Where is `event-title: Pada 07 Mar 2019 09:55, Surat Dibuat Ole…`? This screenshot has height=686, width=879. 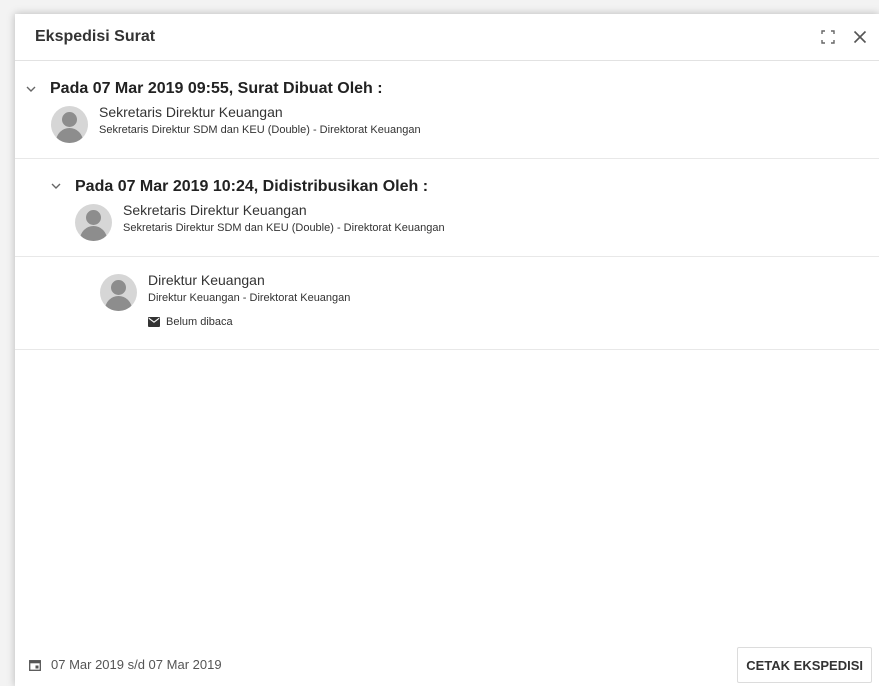
event-title: Pada 07 Mar 2019 09:55, Surat Dibuat Ole… is located at coordinates (216, 88).